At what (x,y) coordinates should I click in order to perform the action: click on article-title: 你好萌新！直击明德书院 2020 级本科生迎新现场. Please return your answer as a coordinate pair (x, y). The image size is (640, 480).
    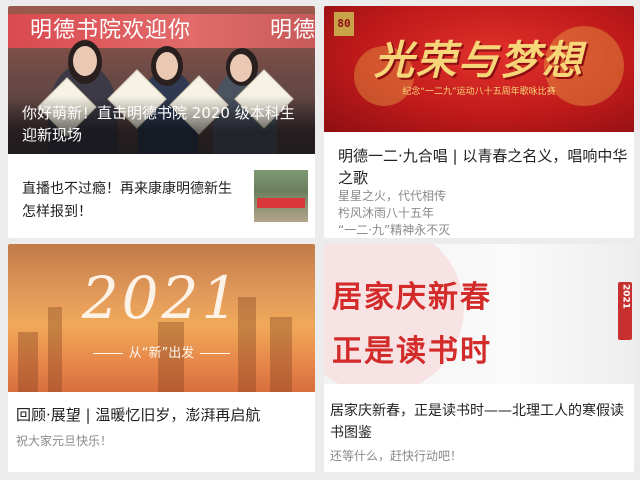
    Looking at the image, I should click on (158, 124).